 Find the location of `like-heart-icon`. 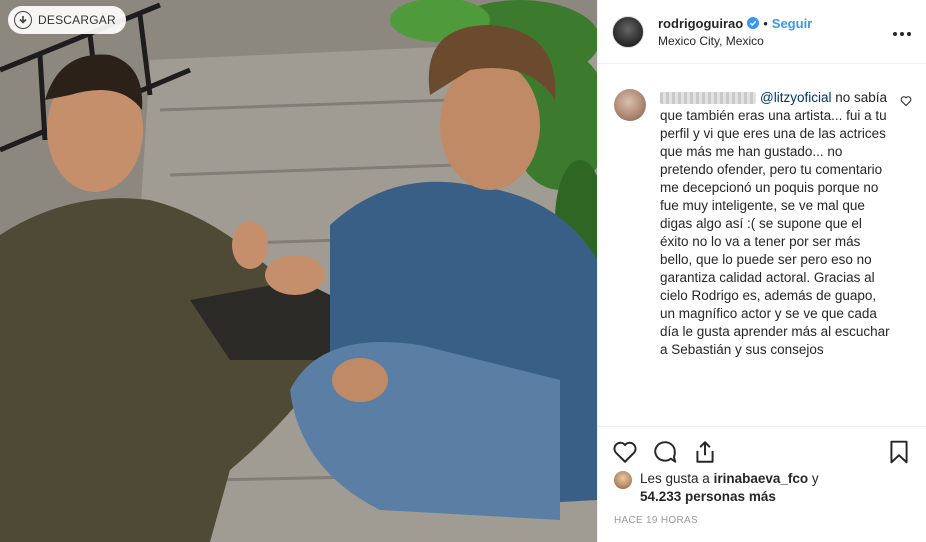

like-heart-icon is located at coordinates (625, 452).